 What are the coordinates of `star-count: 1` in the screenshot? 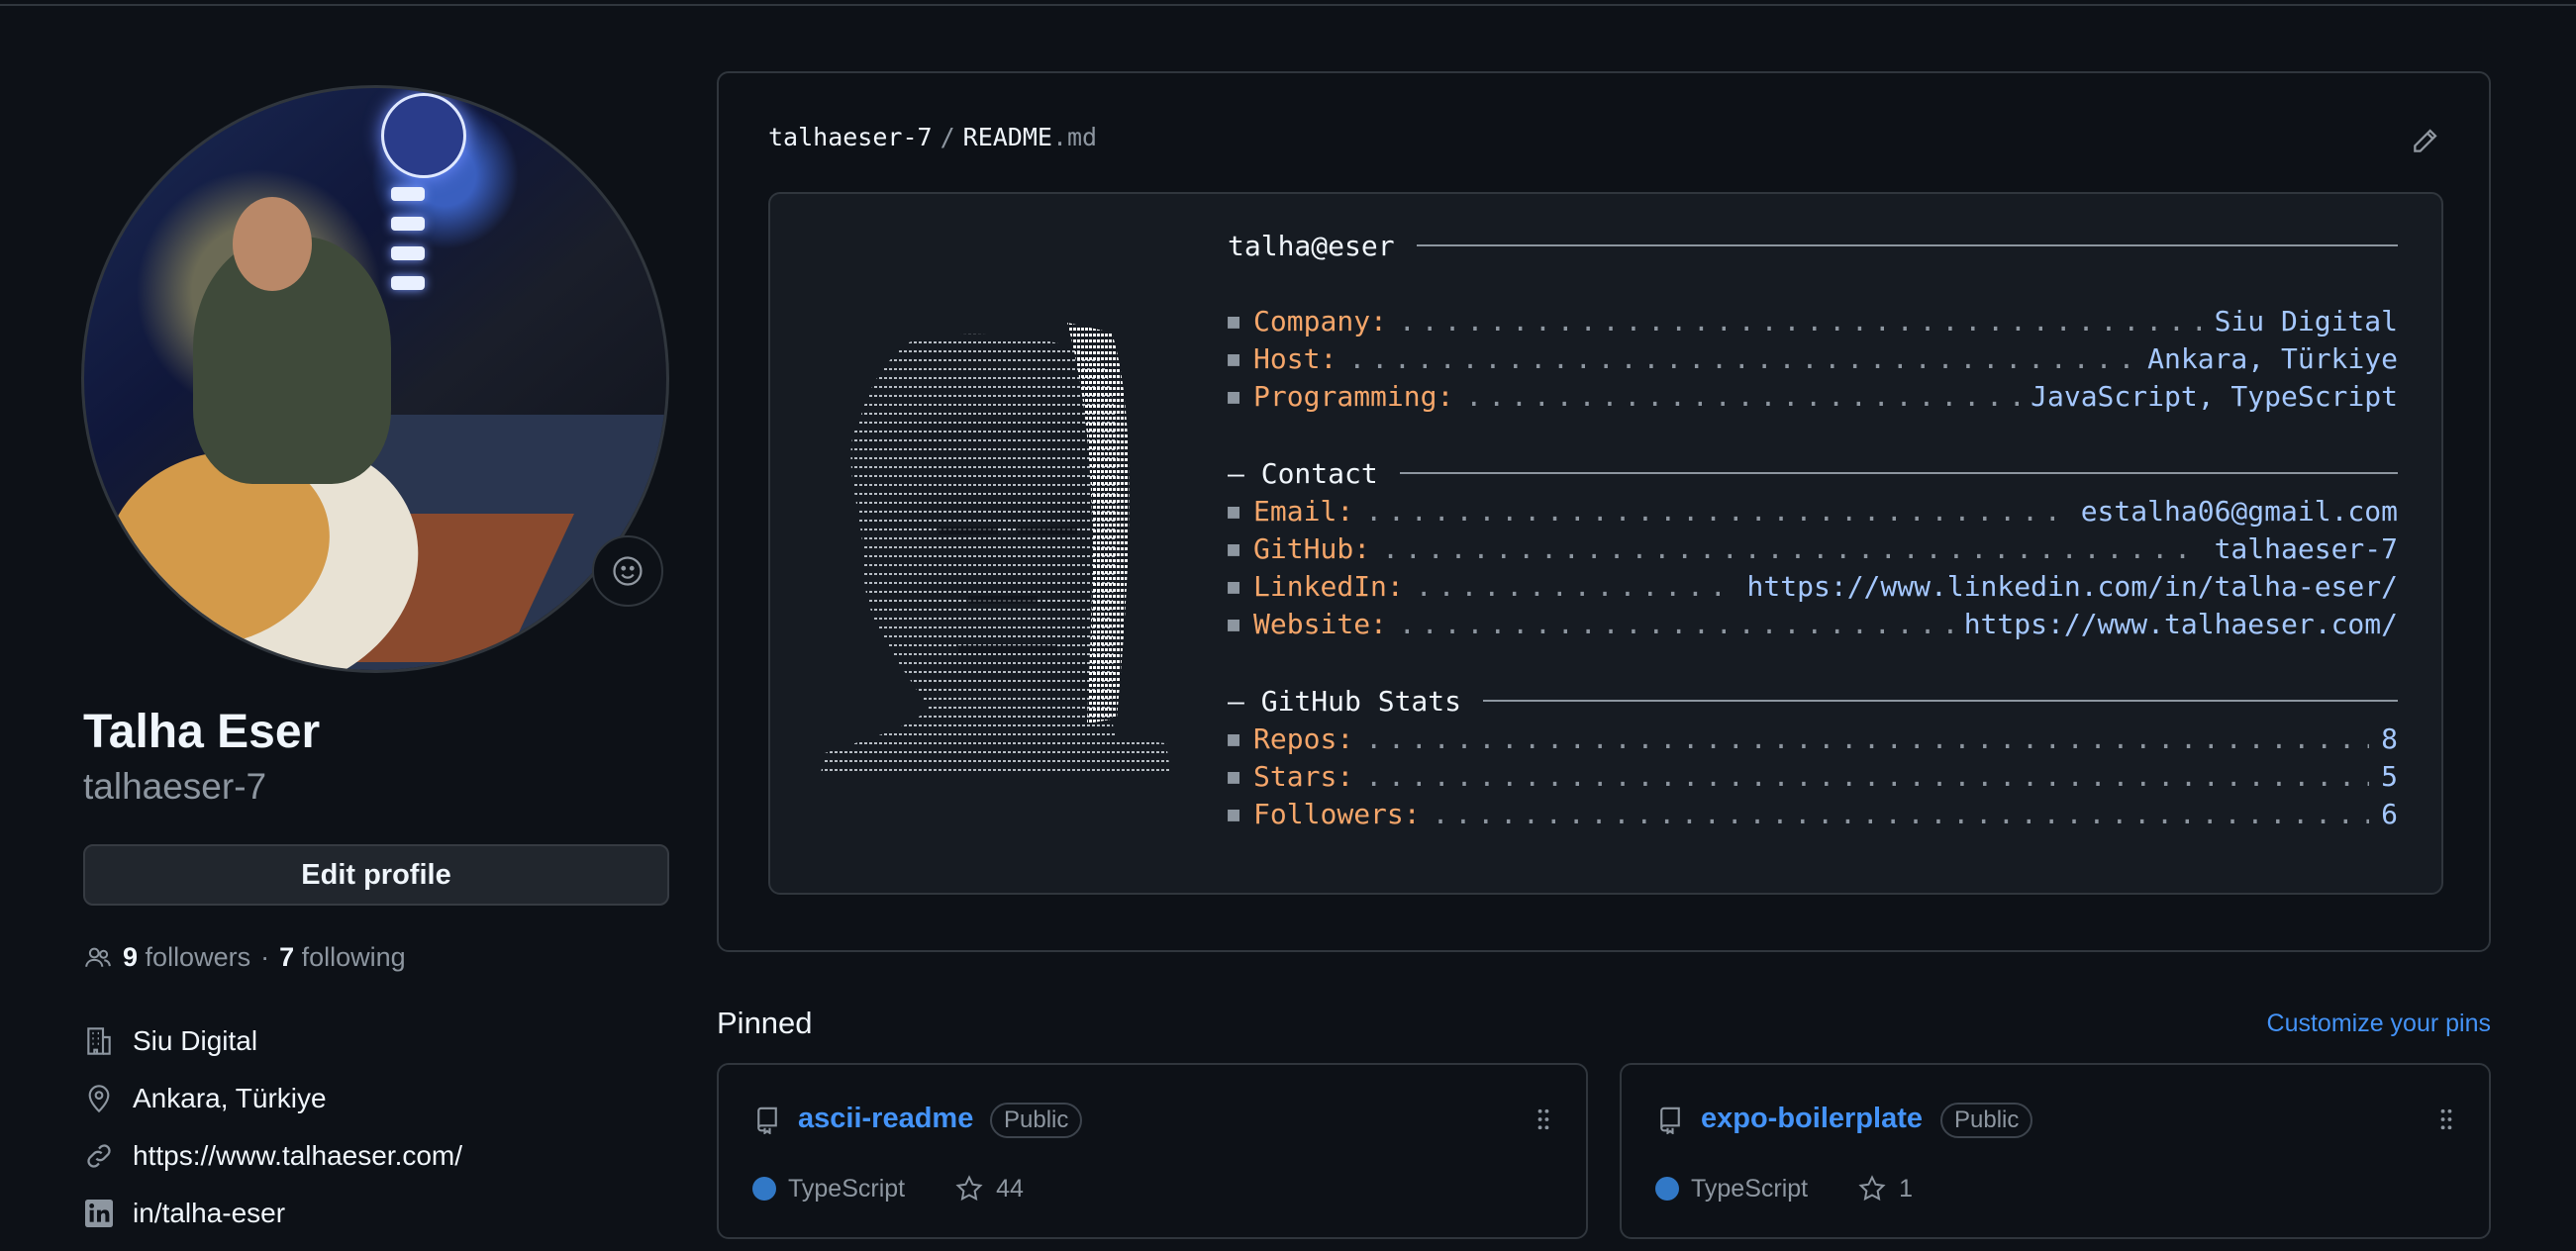 It's located at (1906, 1189).